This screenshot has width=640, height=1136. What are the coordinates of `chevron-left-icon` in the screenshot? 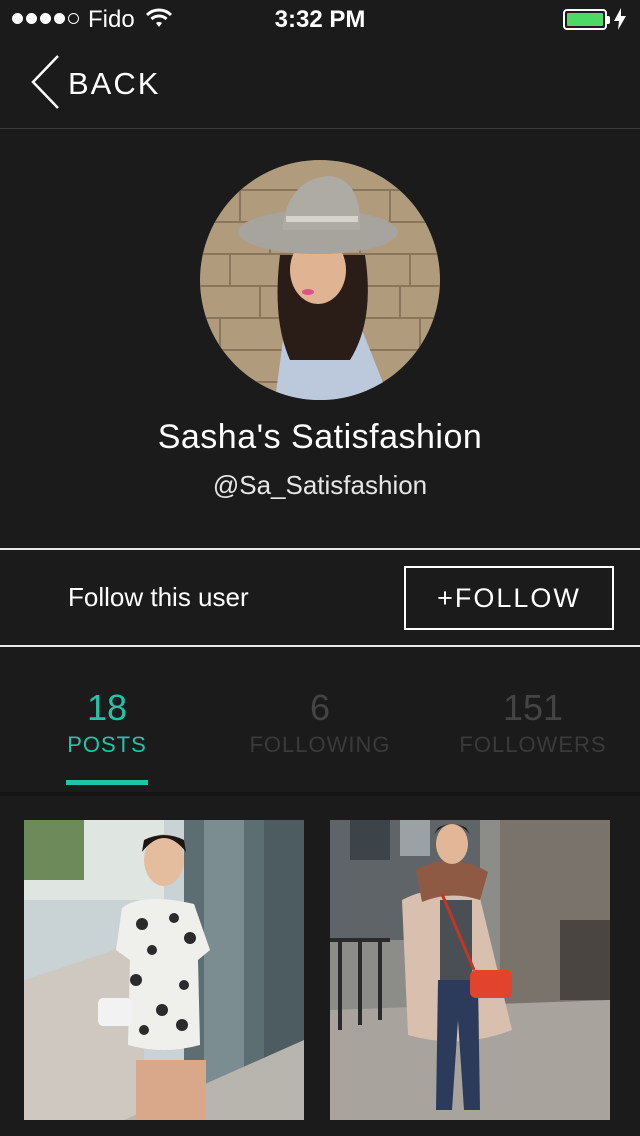 It's located at (45, 84).